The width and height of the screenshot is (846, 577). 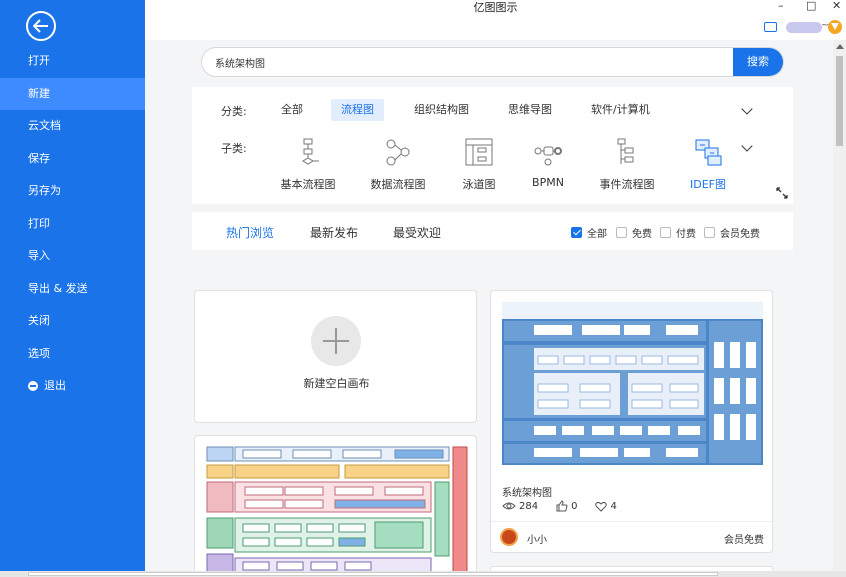 I want to click on sidebar-item: 导入, so click(x=72, y=256).